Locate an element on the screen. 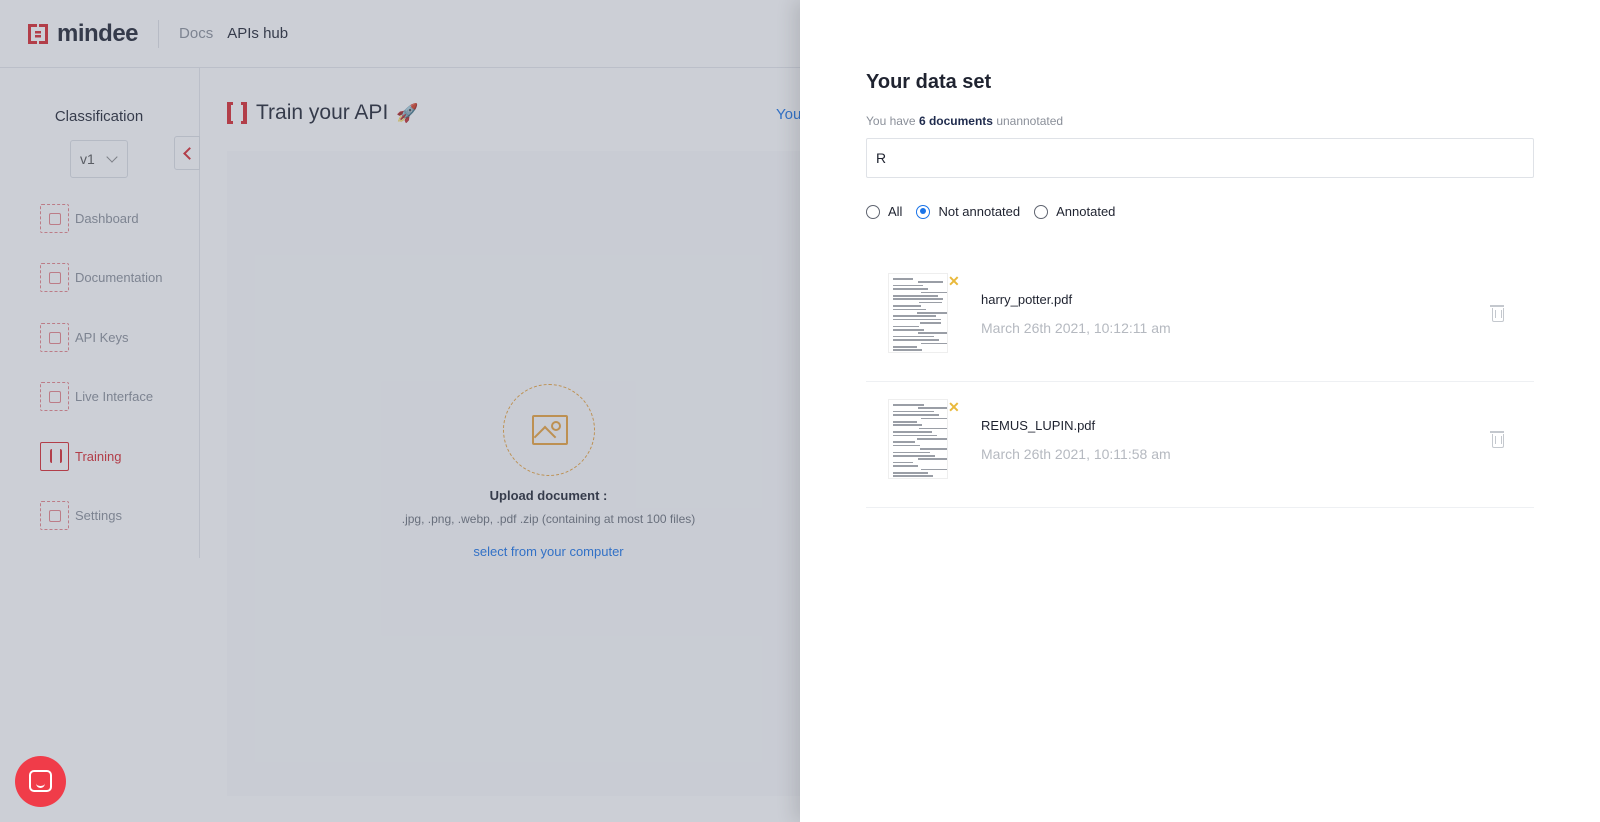 Image resolution: width=1600 pixels, height=822 pixels. document-count: 6 documents is located at coordinates (955, 121).